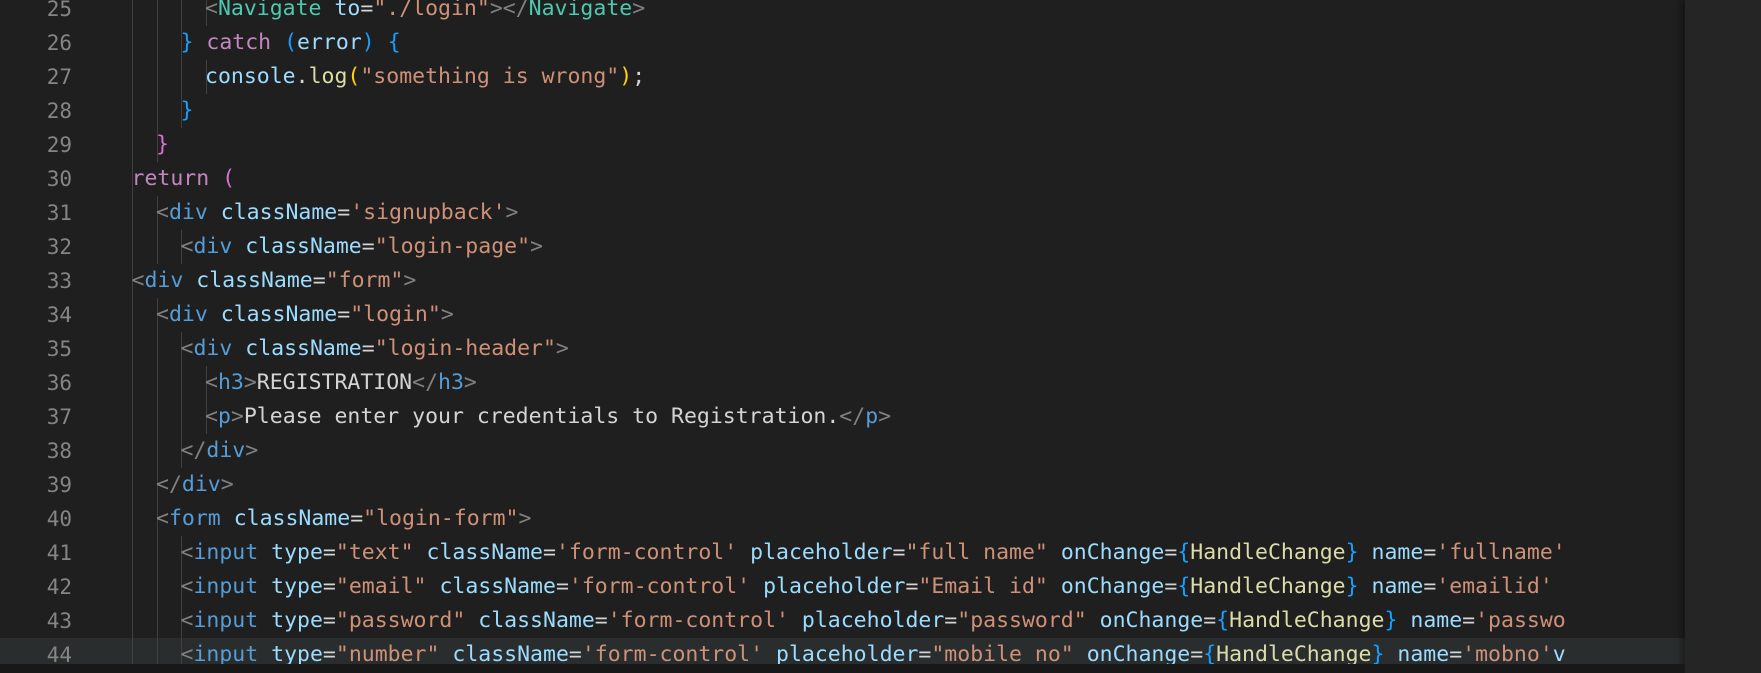 This screenshot has width=1761, height=673. I want to click on code-token: REGISTRATION, so click(334, 382).